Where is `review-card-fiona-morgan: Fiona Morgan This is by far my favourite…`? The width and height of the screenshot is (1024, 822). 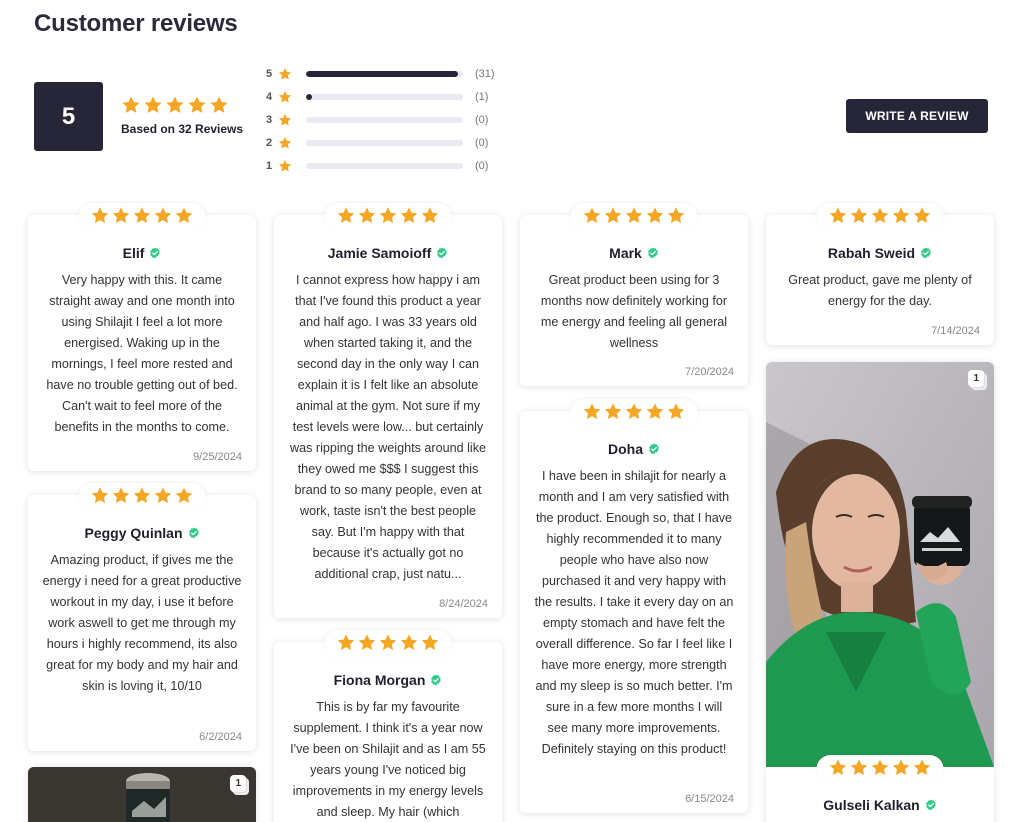
review-card-fiona-morgan: Fiona Morgan This is by far my favourite… is located at coordinates (388, 726).